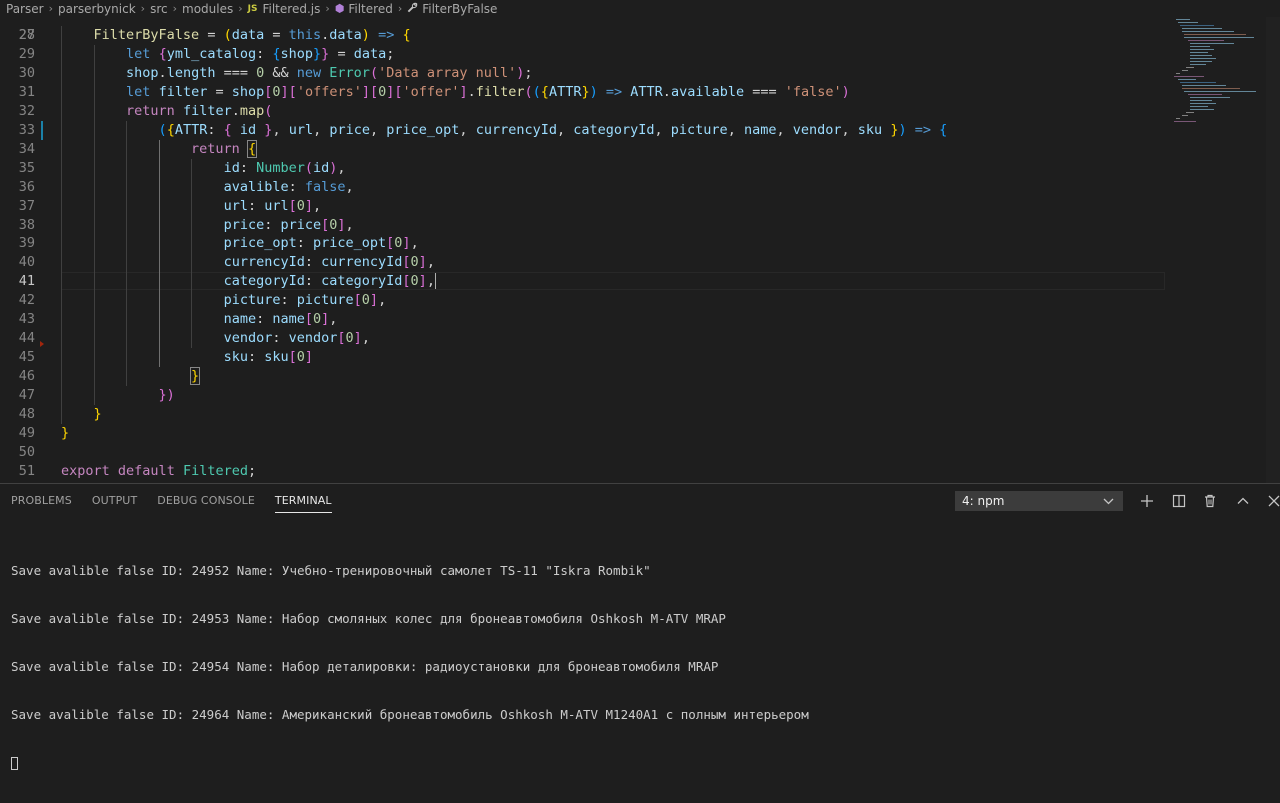 Image resolution: width=1280 pixels, height=803 pixels. Describe the element at coordinates (26, 470) in the screenshot. I see `line-number: 51` at that location.